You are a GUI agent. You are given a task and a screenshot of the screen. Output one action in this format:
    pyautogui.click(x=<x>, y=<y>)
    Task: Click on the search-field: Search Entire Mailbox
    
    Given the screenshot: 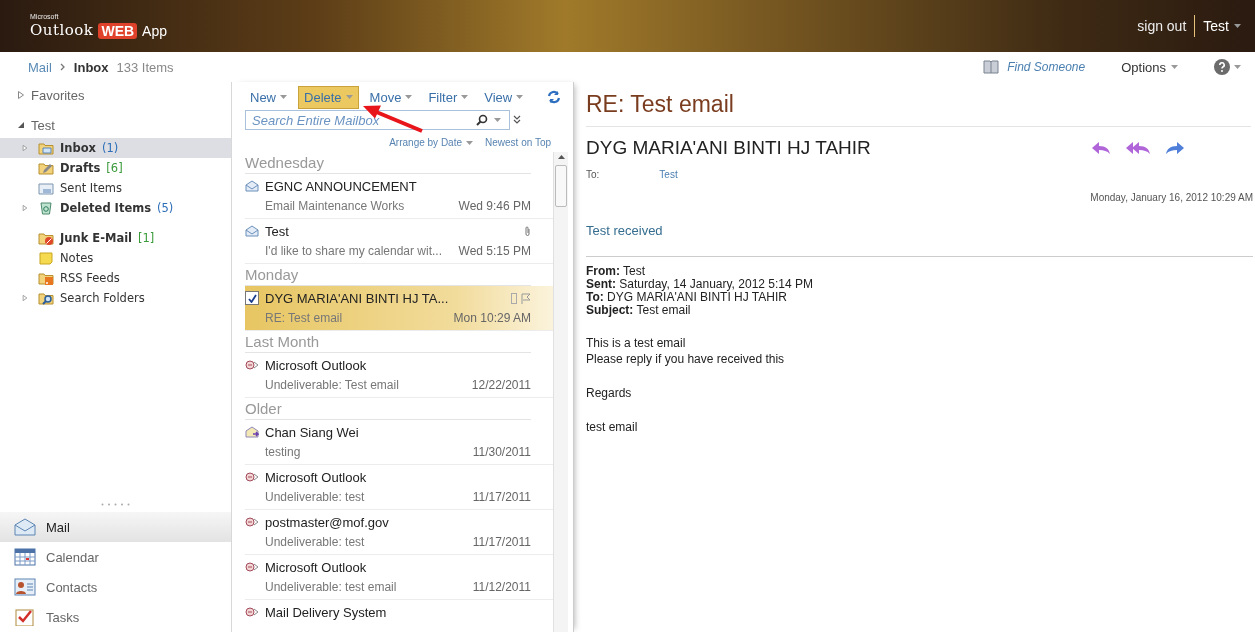 What is the action you would take?
    pyautogui.click(x=377, y=120)
    